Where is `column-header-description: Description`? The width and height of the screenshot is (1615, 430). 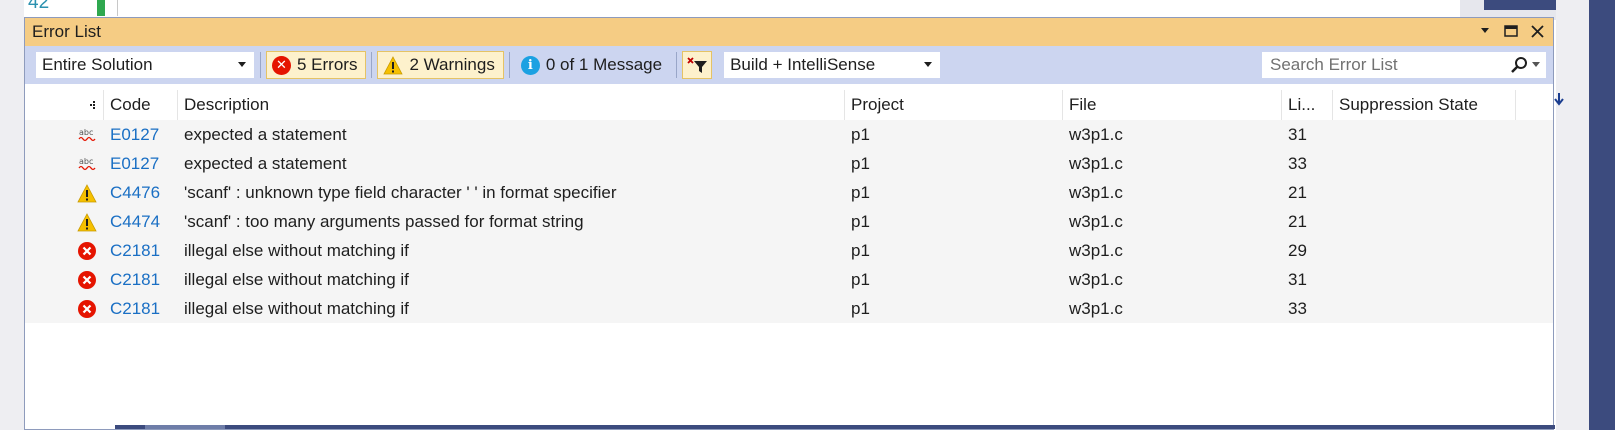 column-header-description: Description is located at coordinates (511, 105).